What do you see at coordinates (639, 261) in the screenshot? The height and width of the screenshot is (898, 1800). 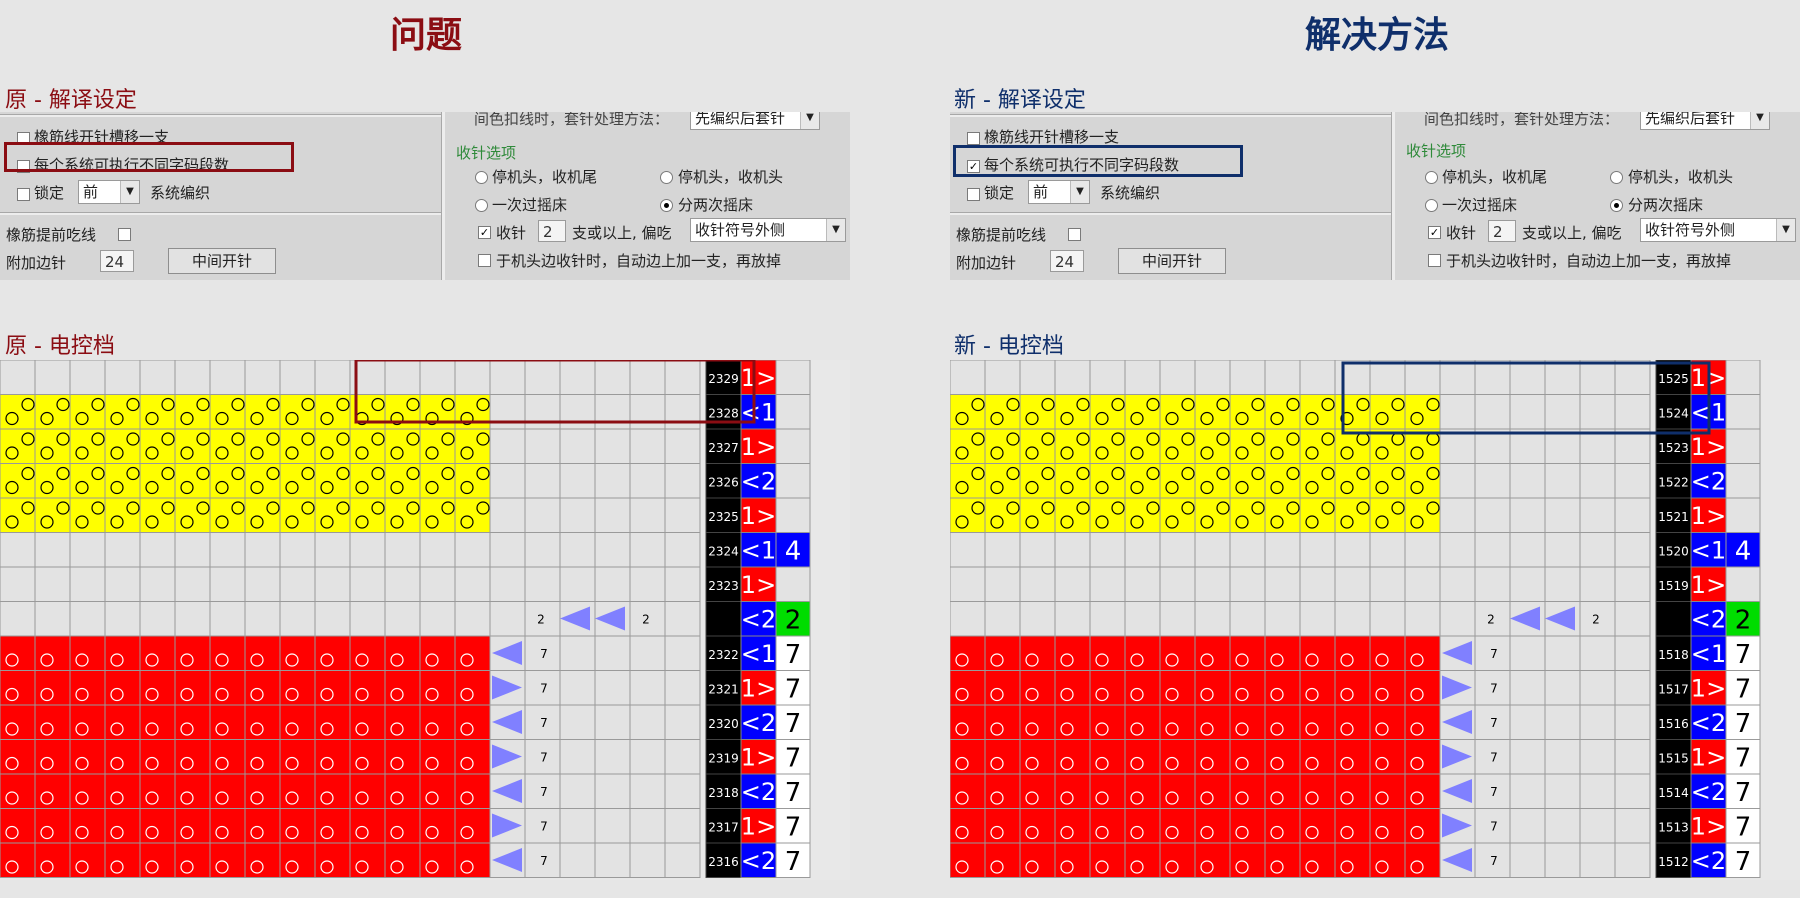 I see `auto-add-label: 于机头边收针时，自动边上加一支，再放掉` at bounding box center [639, 261].